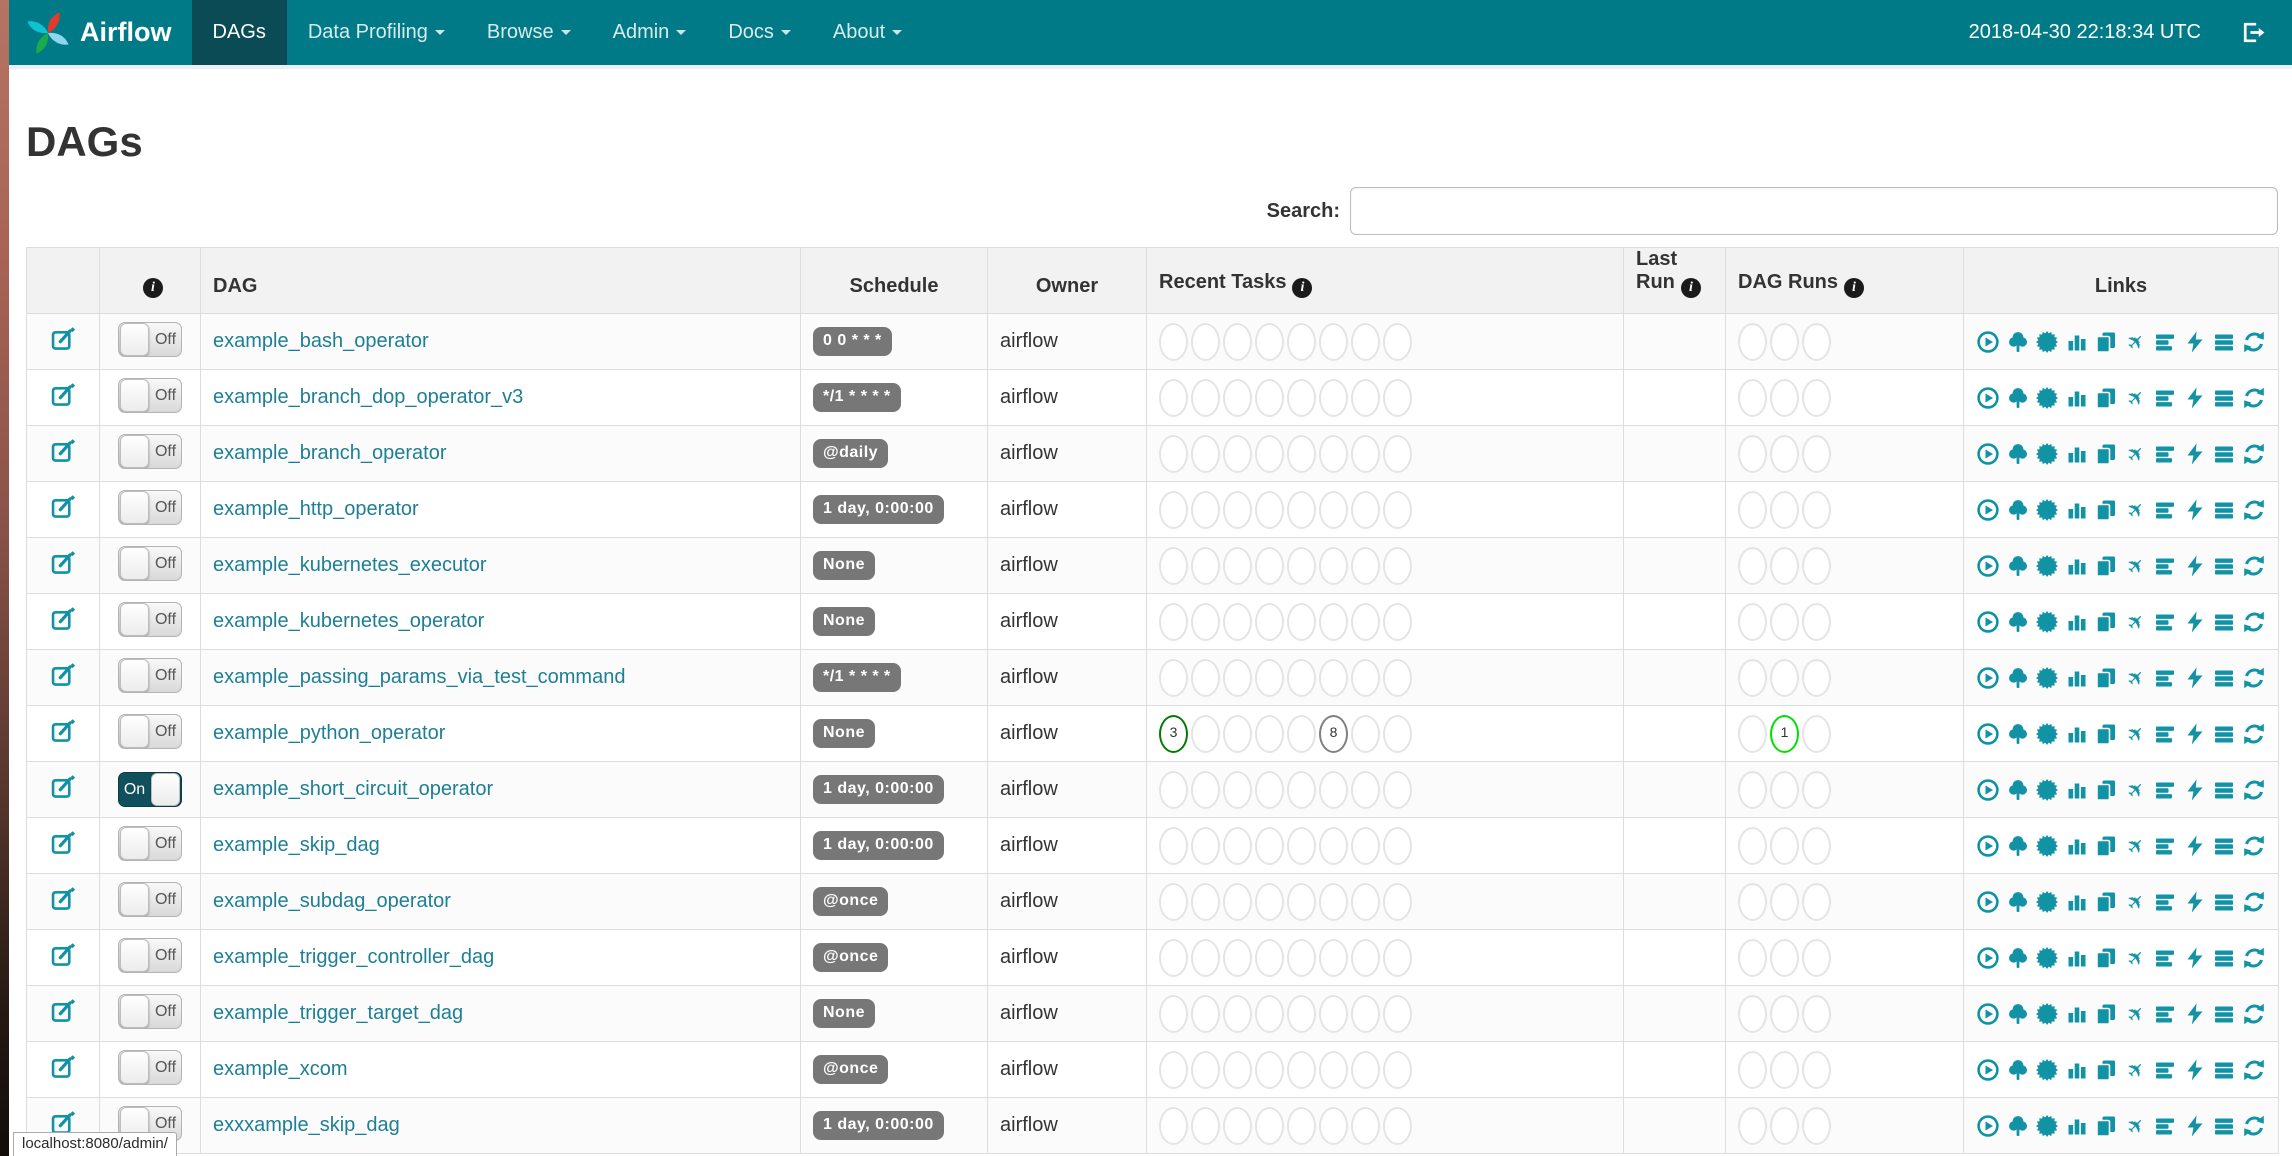 This screenshot has width=2292, height=1156. What do you see at coordinates (350, 565) in the screenshot?
I see `dag-link: example_kubernetes_executor` at bounding box center [350, 565].